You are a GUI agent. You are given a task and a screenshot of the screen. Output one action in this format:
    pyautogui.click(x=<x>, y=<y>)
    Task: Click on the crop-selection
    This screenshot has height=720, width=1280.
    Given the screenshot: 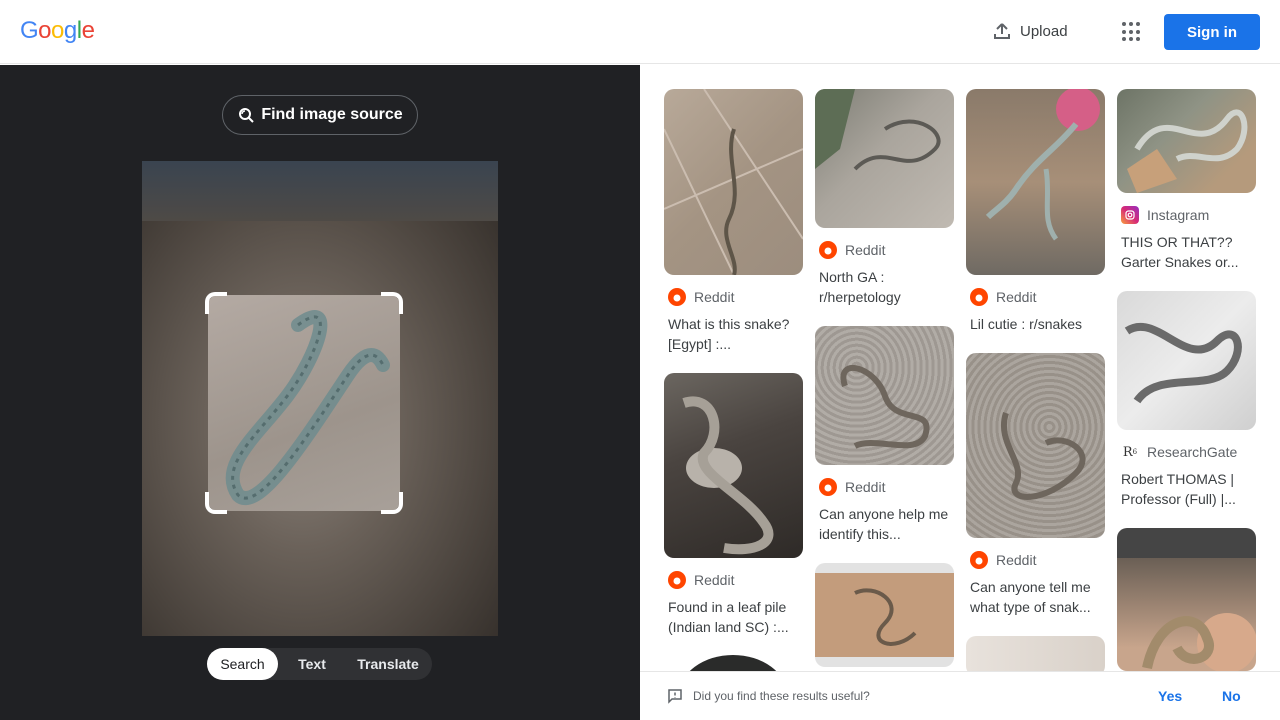 What is the action you would take?
    pyautogui.click(x=304, y=403)
    